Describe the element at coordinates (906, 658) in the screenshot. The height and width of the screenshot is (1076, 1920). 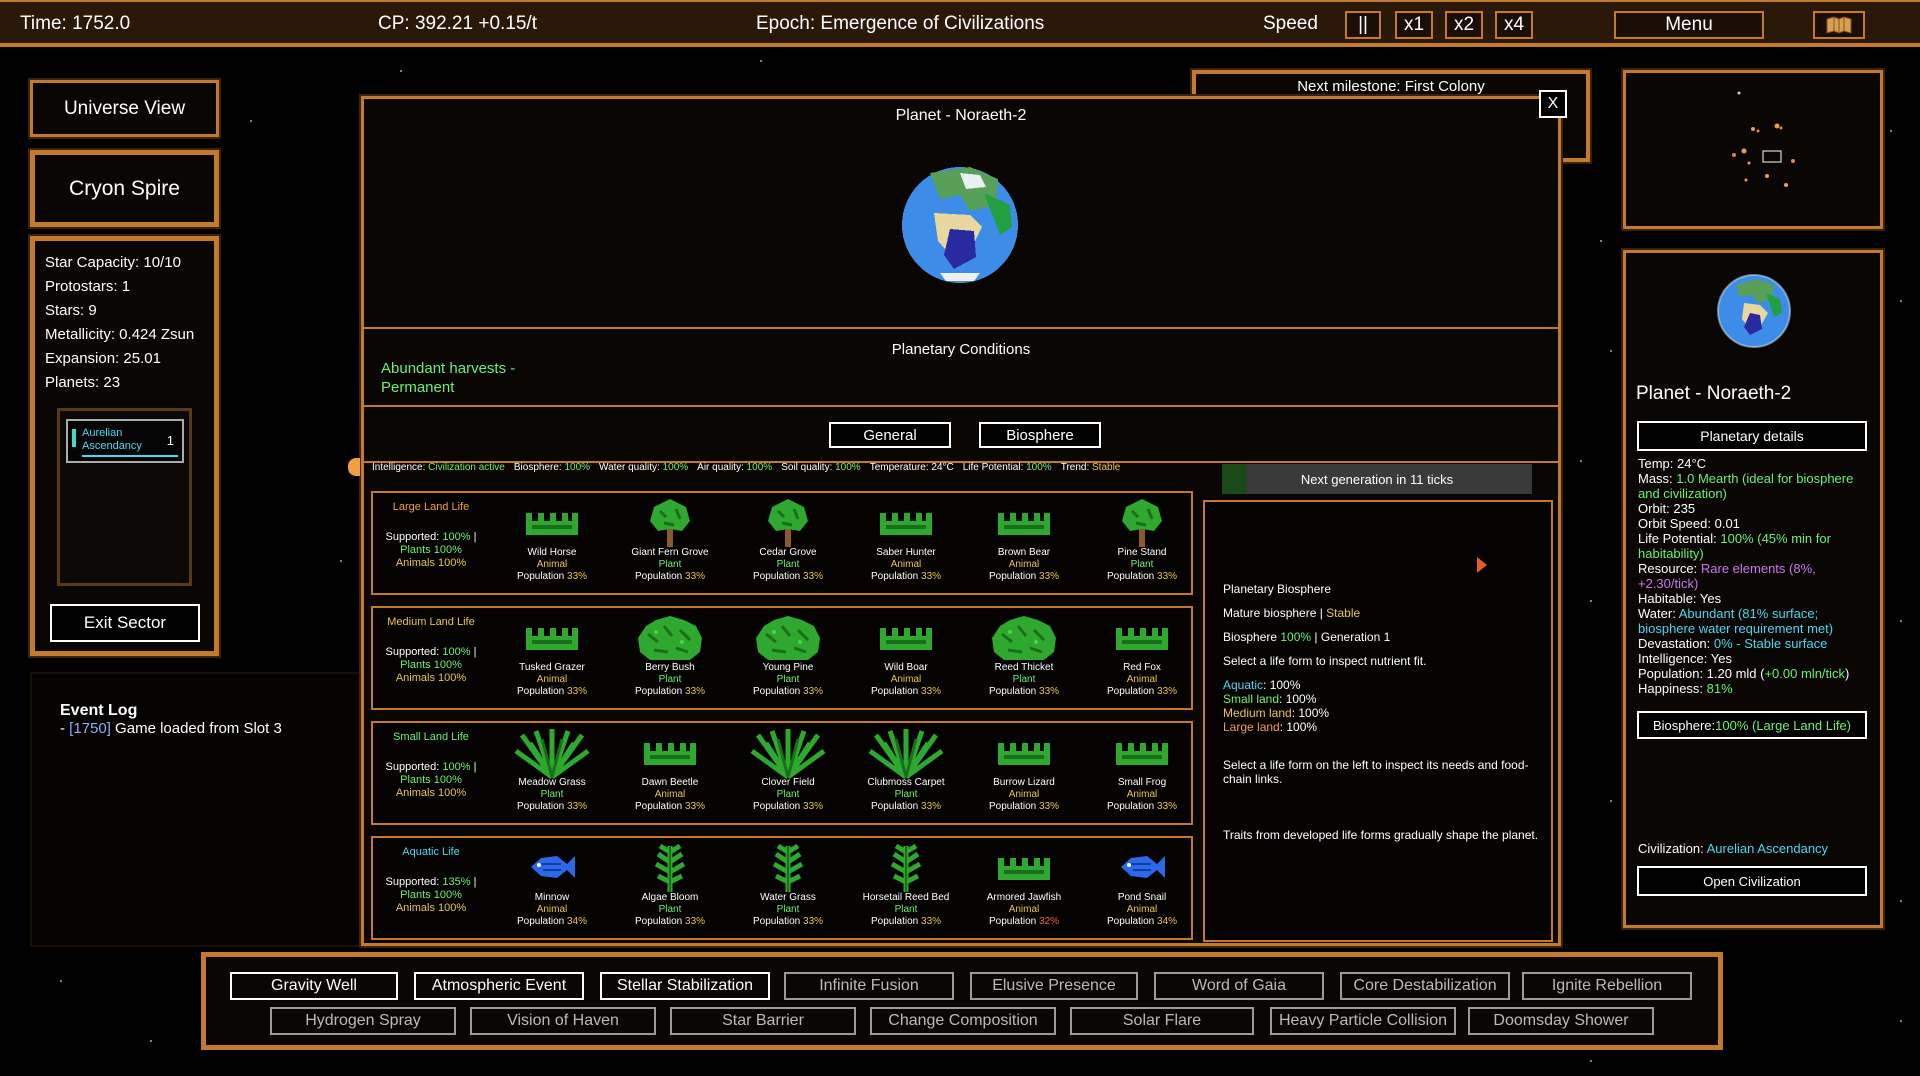
I see `life-form: Wild Boar Animal Population 33%` at that location.